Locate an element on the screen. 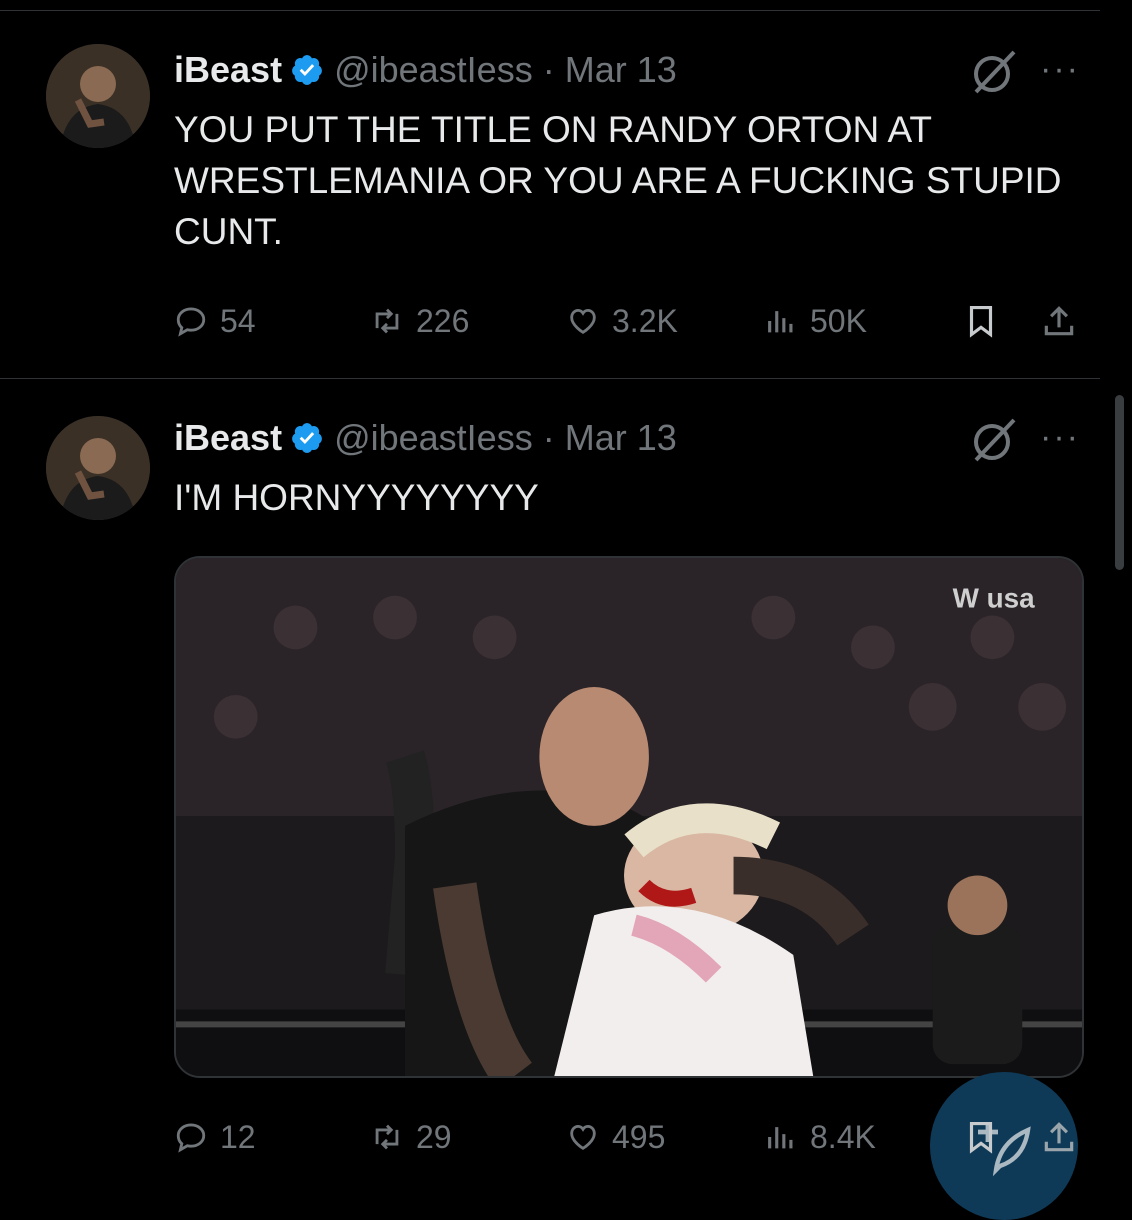 The width and height of the screenshot is (1132, 1220). reply-count: 54 is located at coordinates (238, 320).